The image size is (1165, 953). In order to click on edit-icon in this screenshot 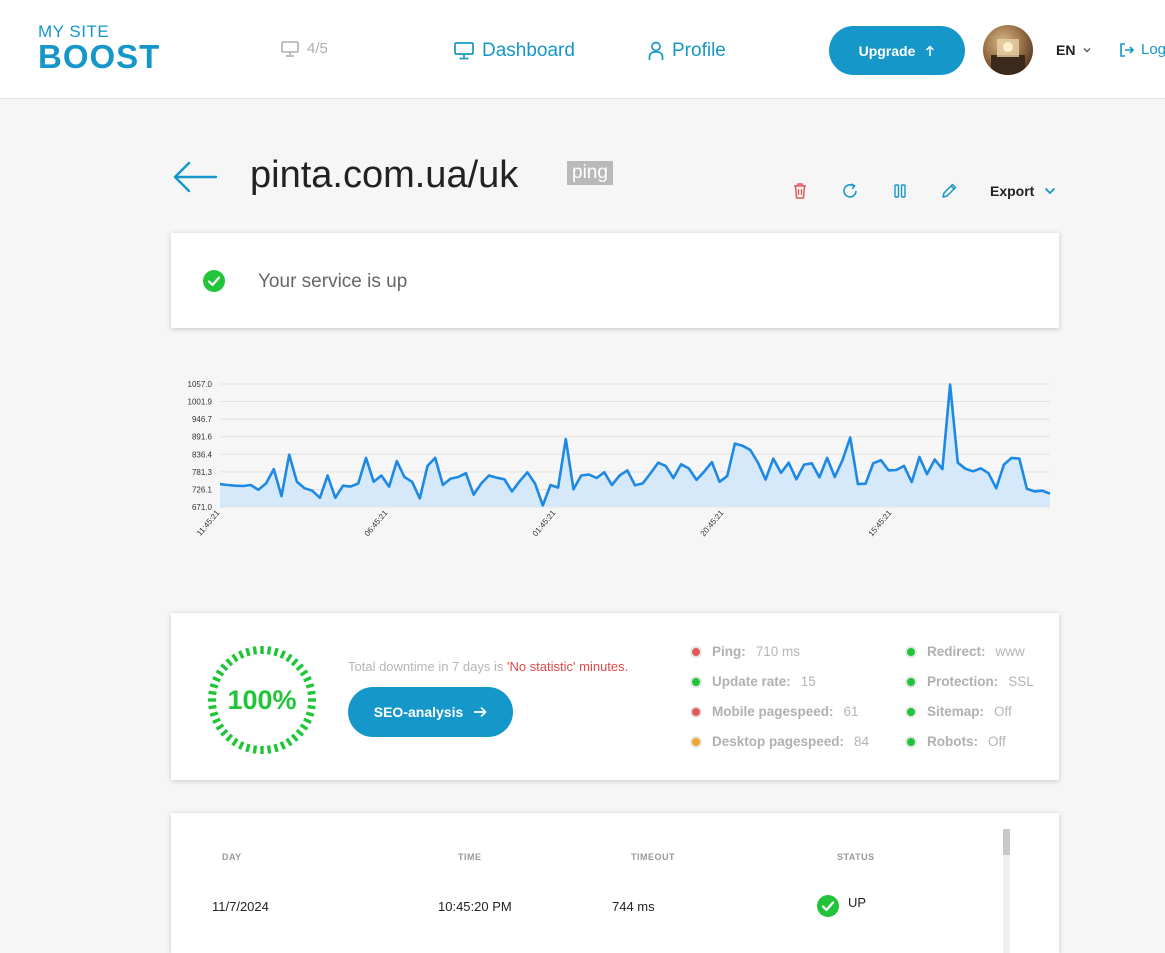, I will do `click(949, 191)`.